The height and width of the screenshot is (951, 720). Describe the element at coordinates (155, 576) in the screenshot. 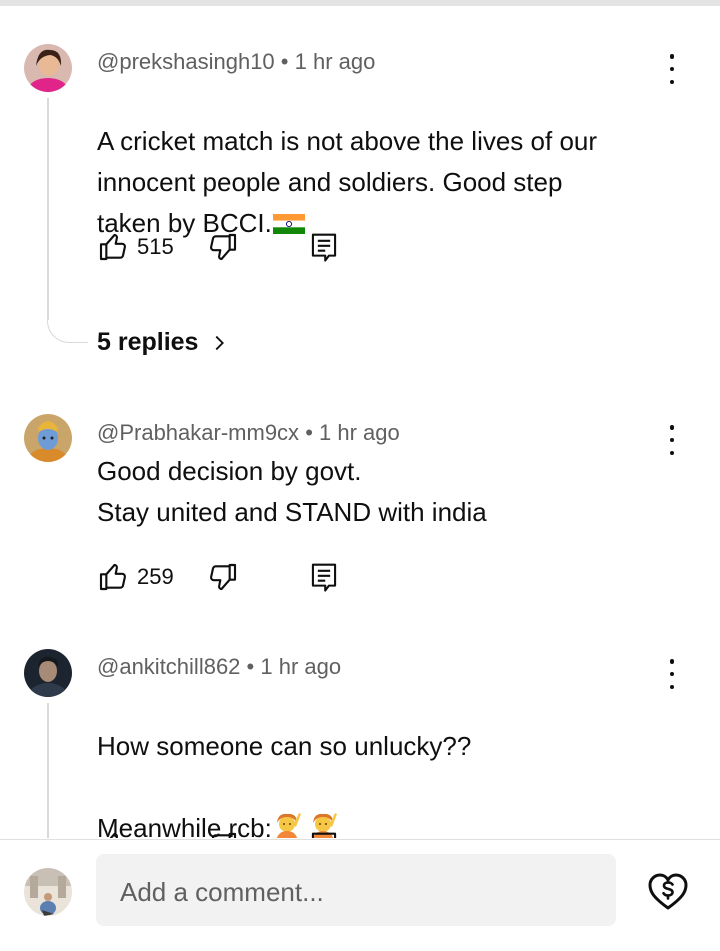

I see `like-count: 259` at that location.